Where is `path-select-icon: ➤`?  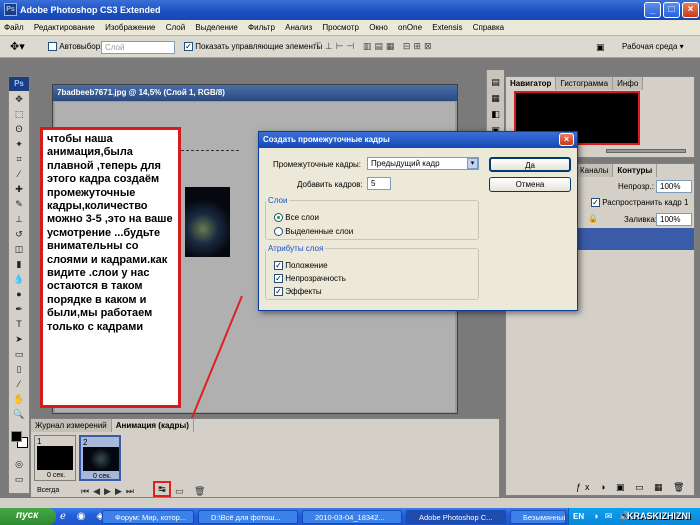 path-select-icon: ➤ is located at coordinates (19, 339).